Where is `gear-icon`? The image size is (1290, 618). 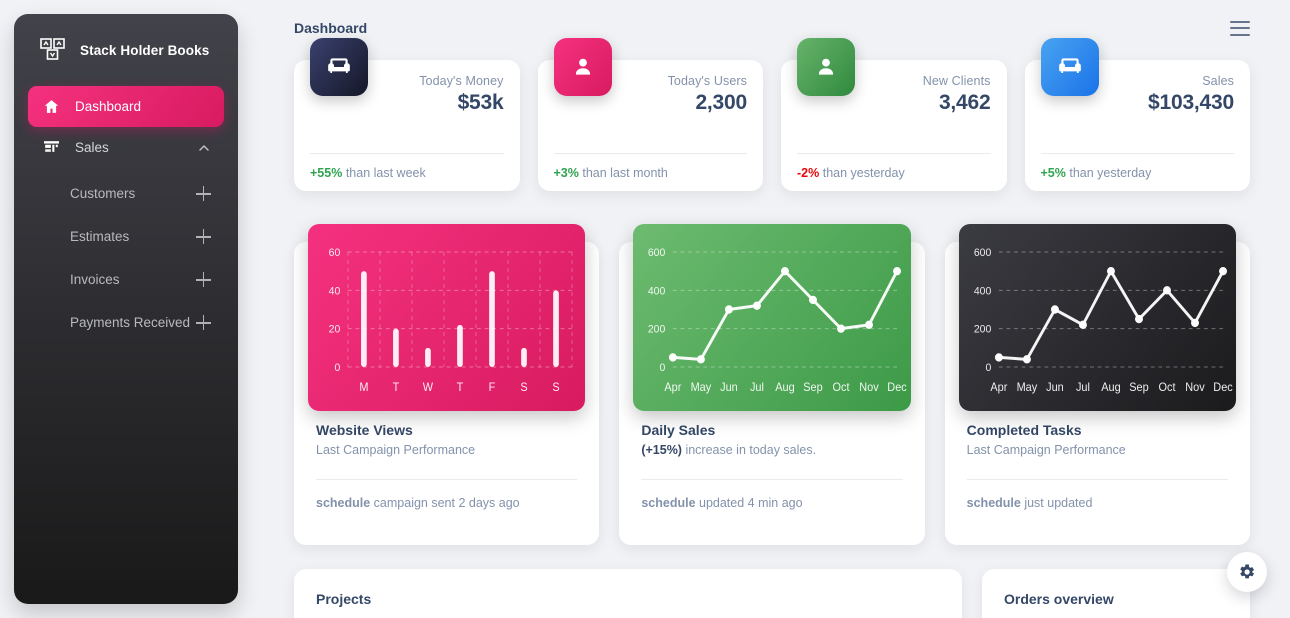 gear-icon is located at coordinates (1247, 572).